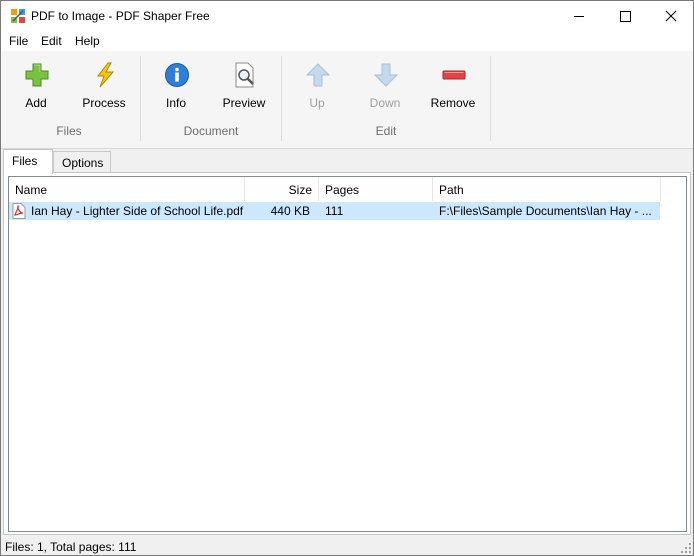 The height and width of the screenshot is (556, 694). I want to click on minimize-icon, so click(579, 16).